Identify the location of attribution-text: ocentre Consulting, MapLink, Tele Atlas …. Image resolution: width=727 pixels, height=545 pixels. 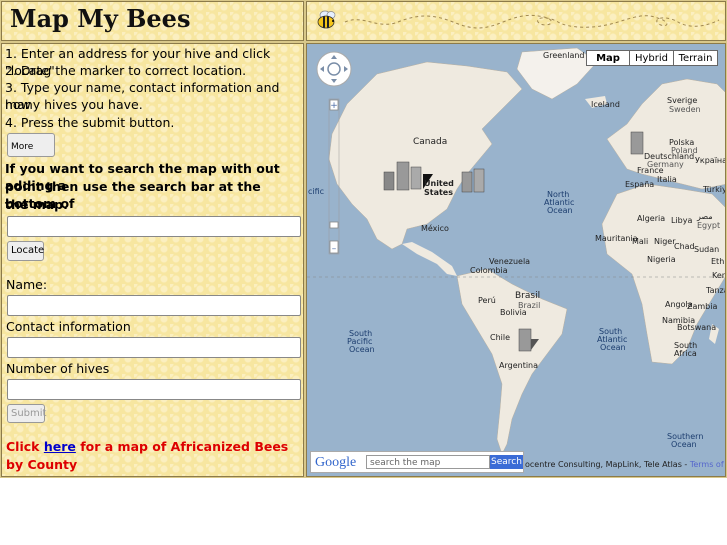
(607, 464).